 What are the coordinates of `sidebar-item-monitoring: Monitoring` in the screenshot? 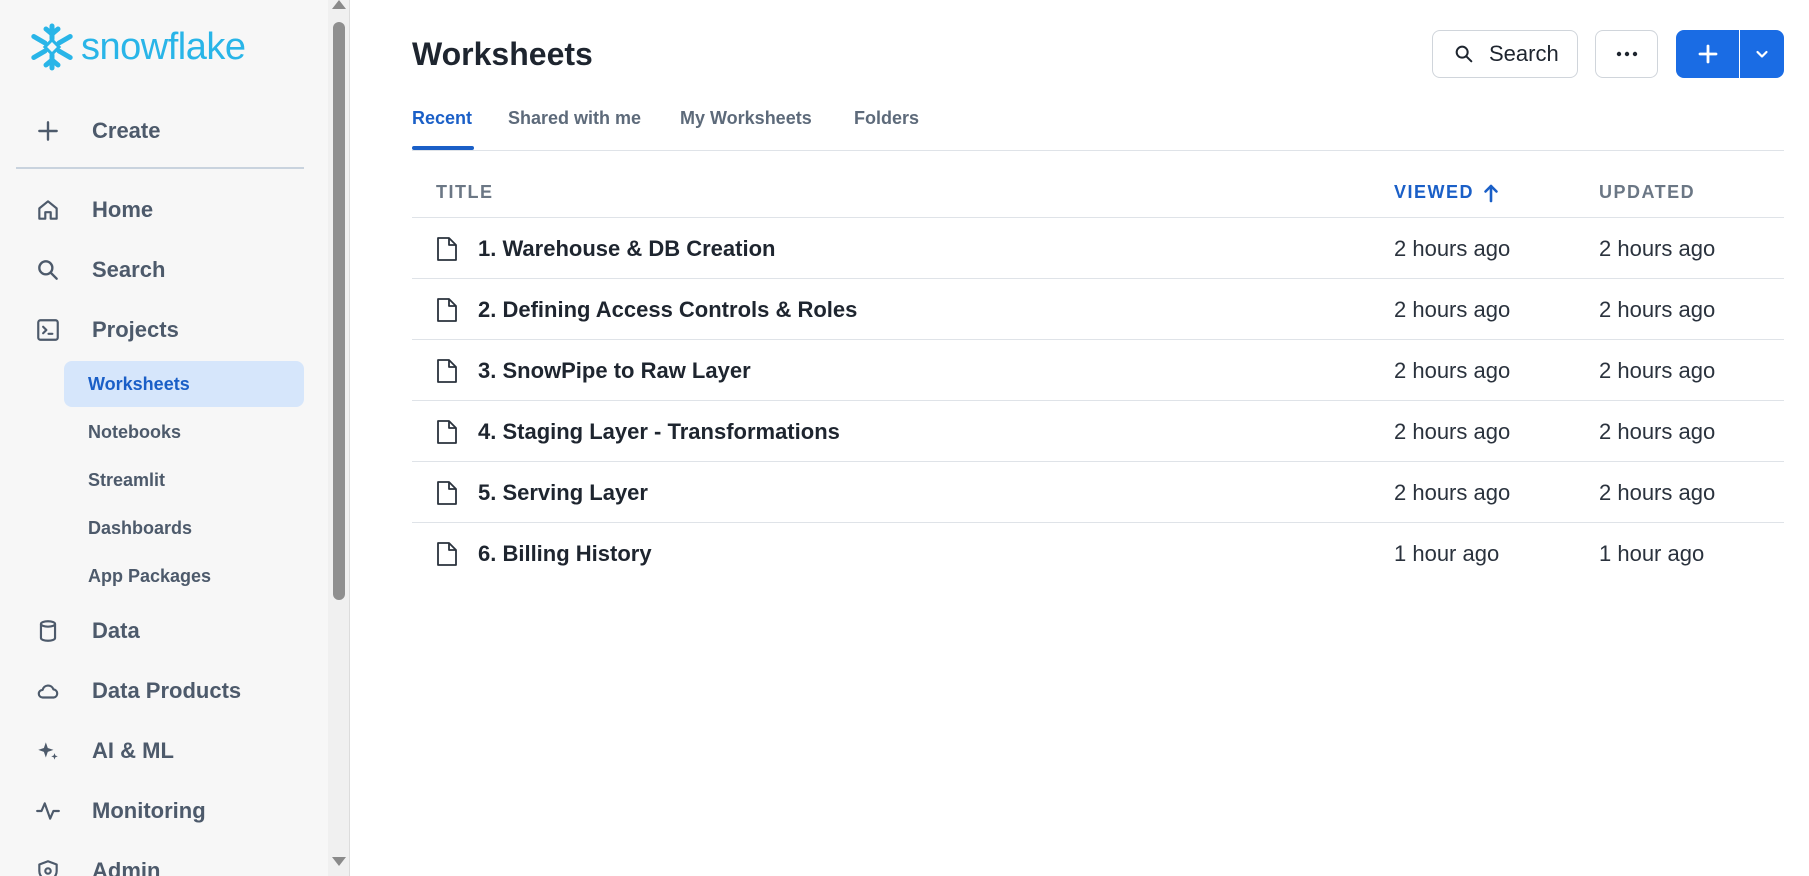 It's located at (160, 811).